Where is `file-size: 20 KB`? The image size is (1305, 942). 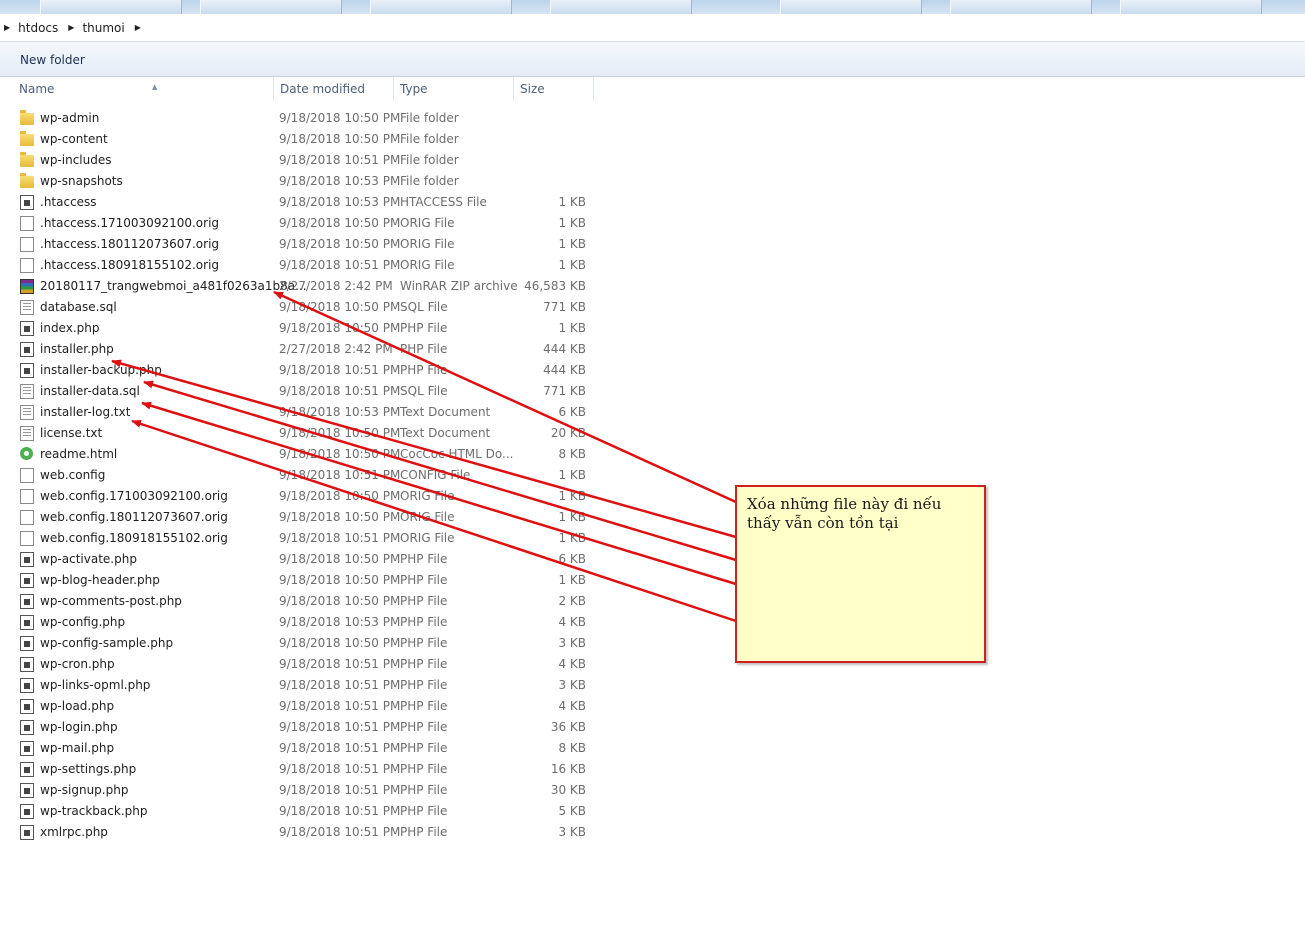
file-size: 20 KB is located at coordinates (568, 433).